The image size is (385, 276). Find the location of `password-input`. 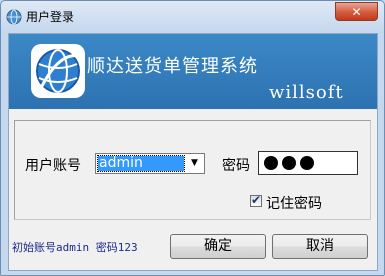

password-input is located at coordinates (308, 163).